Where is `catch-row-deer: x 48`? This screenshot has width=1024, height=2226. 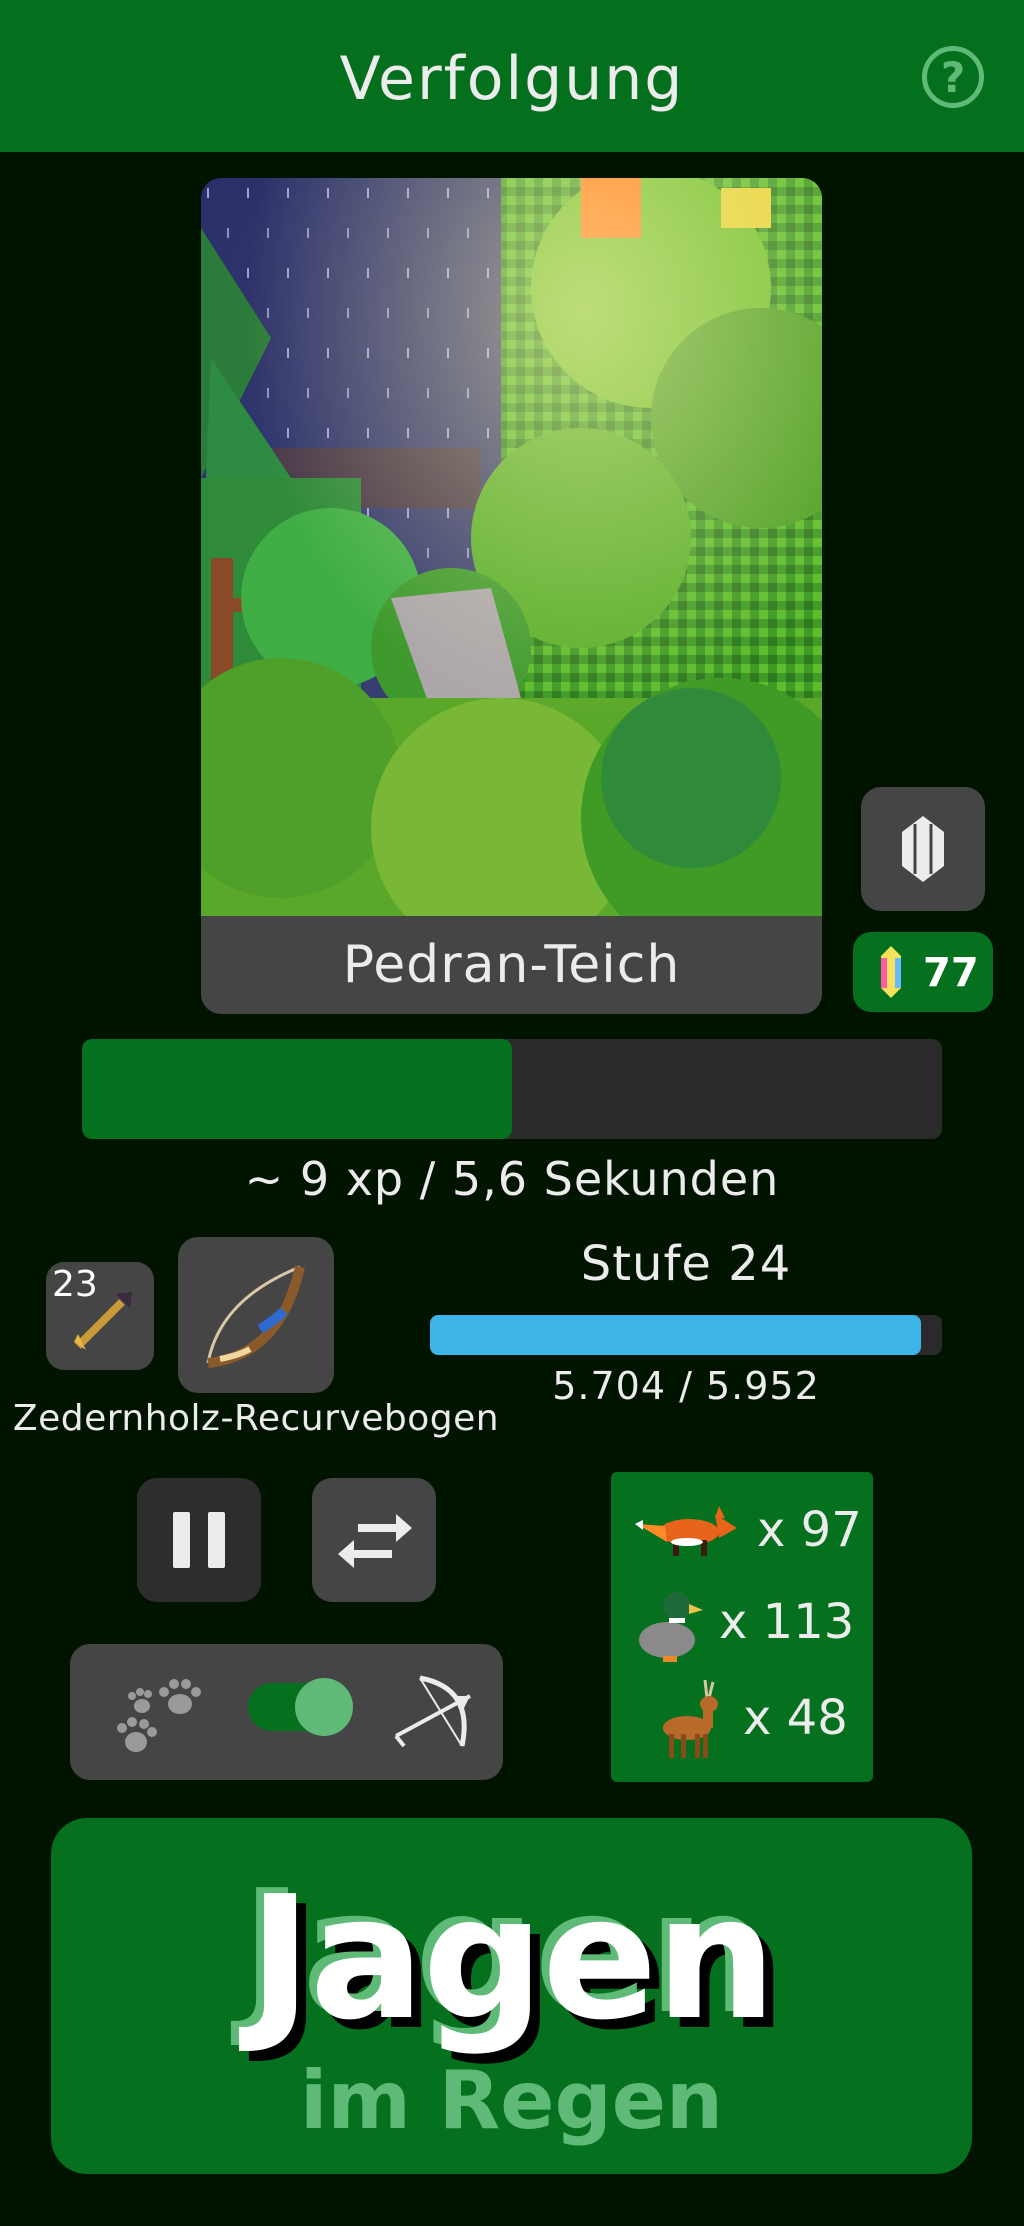
catch-row-deer: x 48 is located at coordinates (742, 1721).